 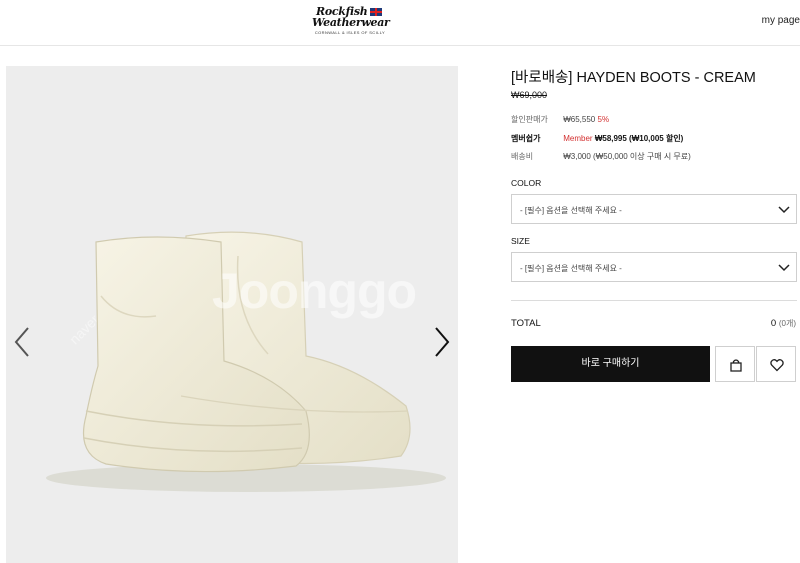 I want to click on member-price-row: 멤버쉽가 Member ₩58,995 (₩10,005 할인), so click(x=597, y=138).